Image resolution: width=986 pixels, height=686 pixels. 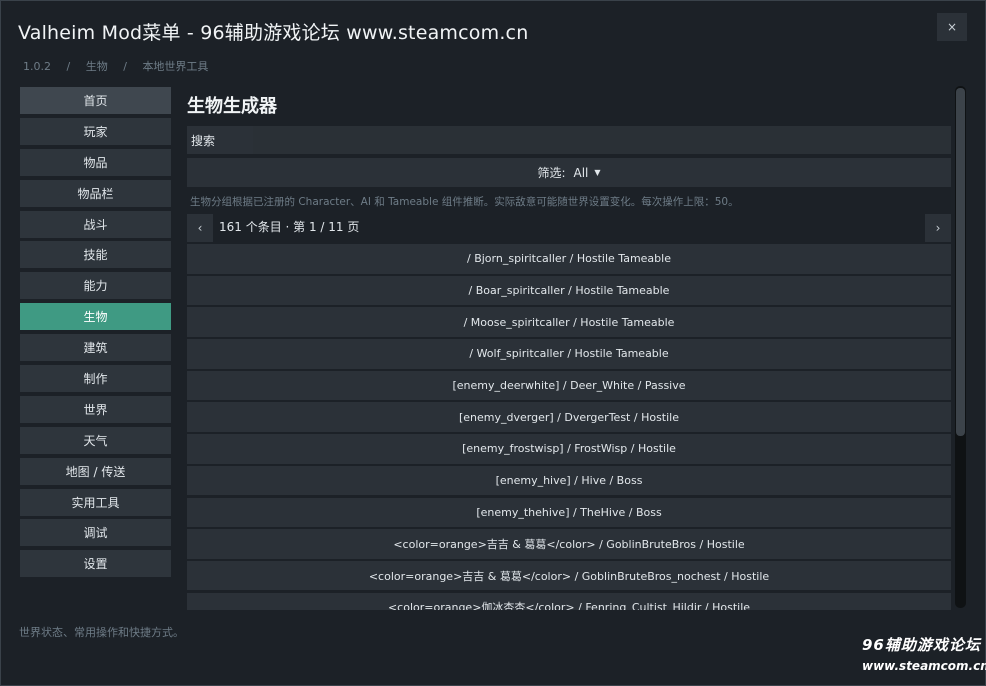 What do you see at coordinates (569, 480) in the screenshot?
I see `creature-row: [enemy_hive] / Hive / Boss` at bounding box center [569, 480].